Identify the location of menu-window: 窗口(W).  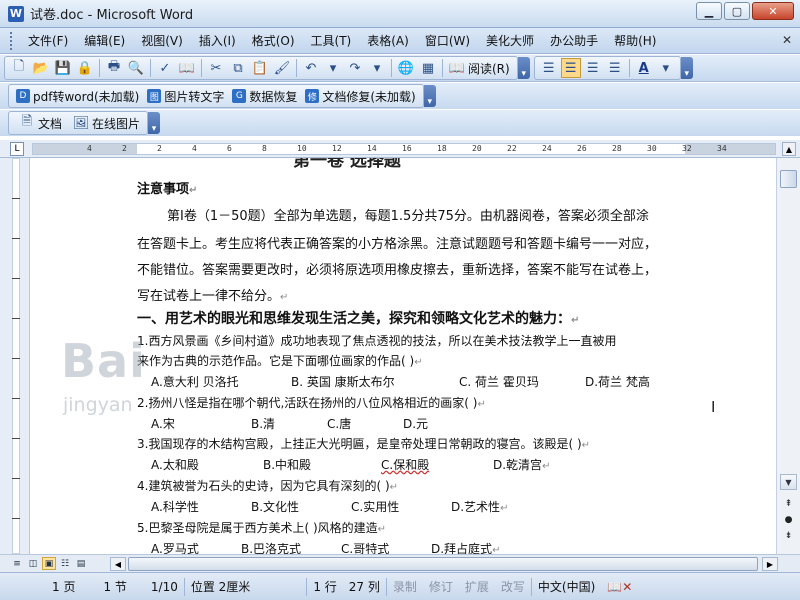
(447, 41).